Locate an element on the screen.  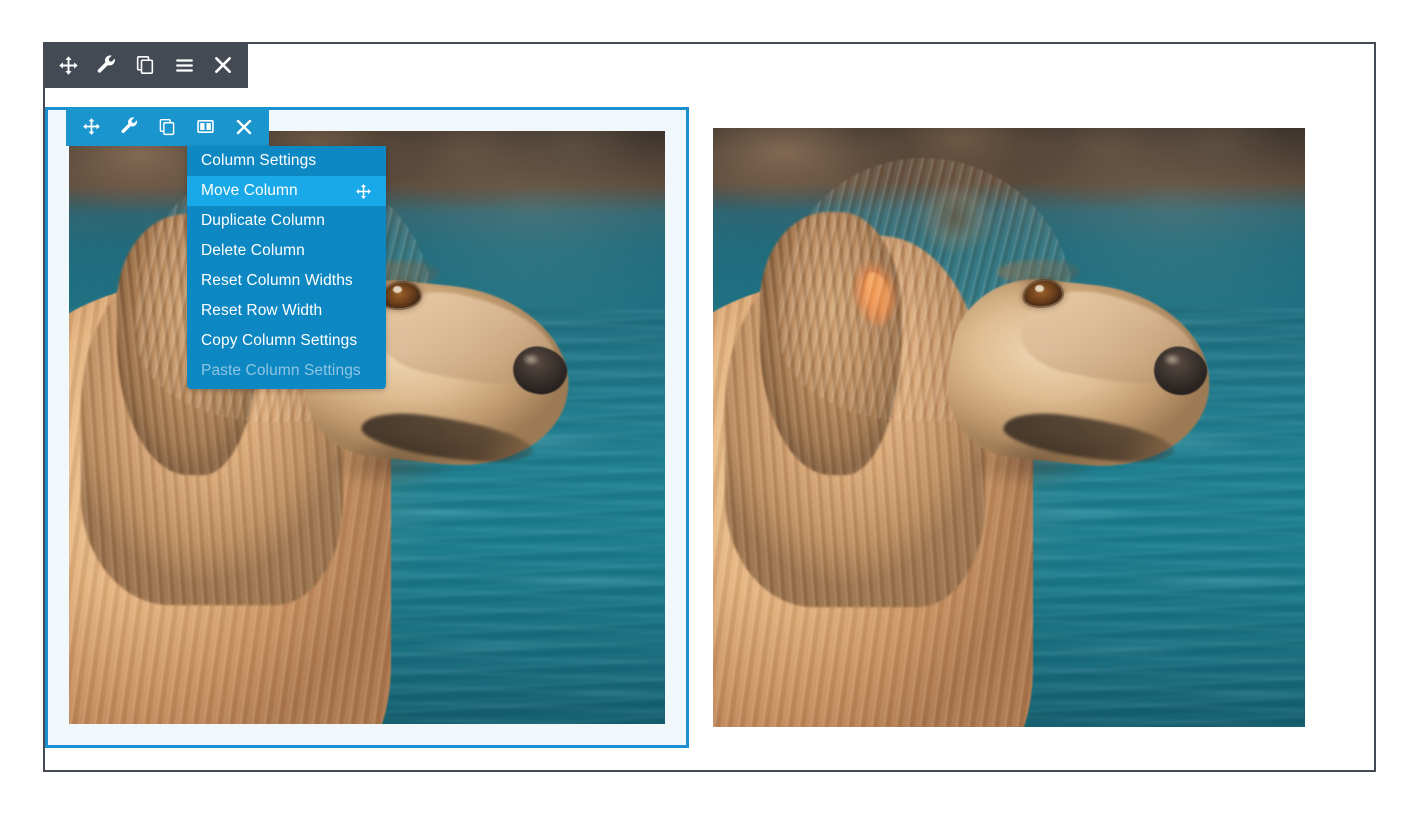
column-layout-button is located at coordinates (206, 127).